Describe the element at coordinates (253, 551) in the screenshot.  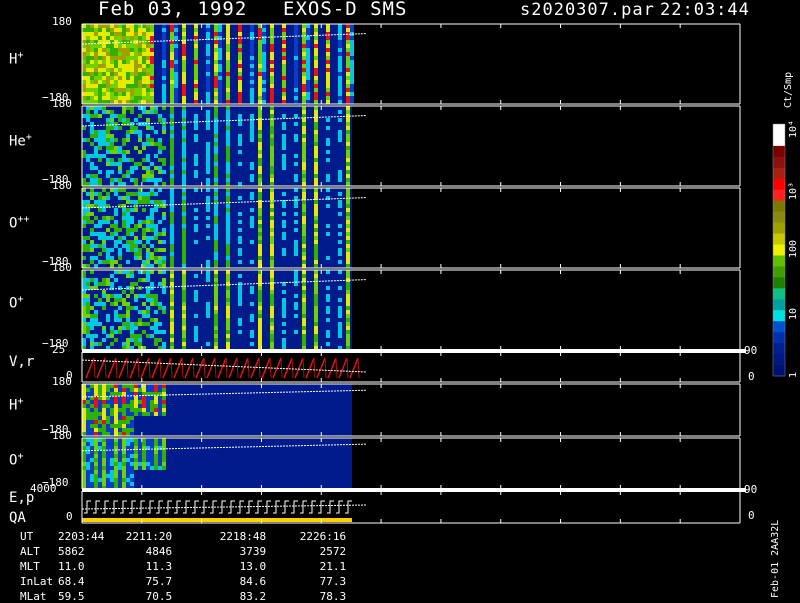
I see `orbit-row-value: 3739` at that location.